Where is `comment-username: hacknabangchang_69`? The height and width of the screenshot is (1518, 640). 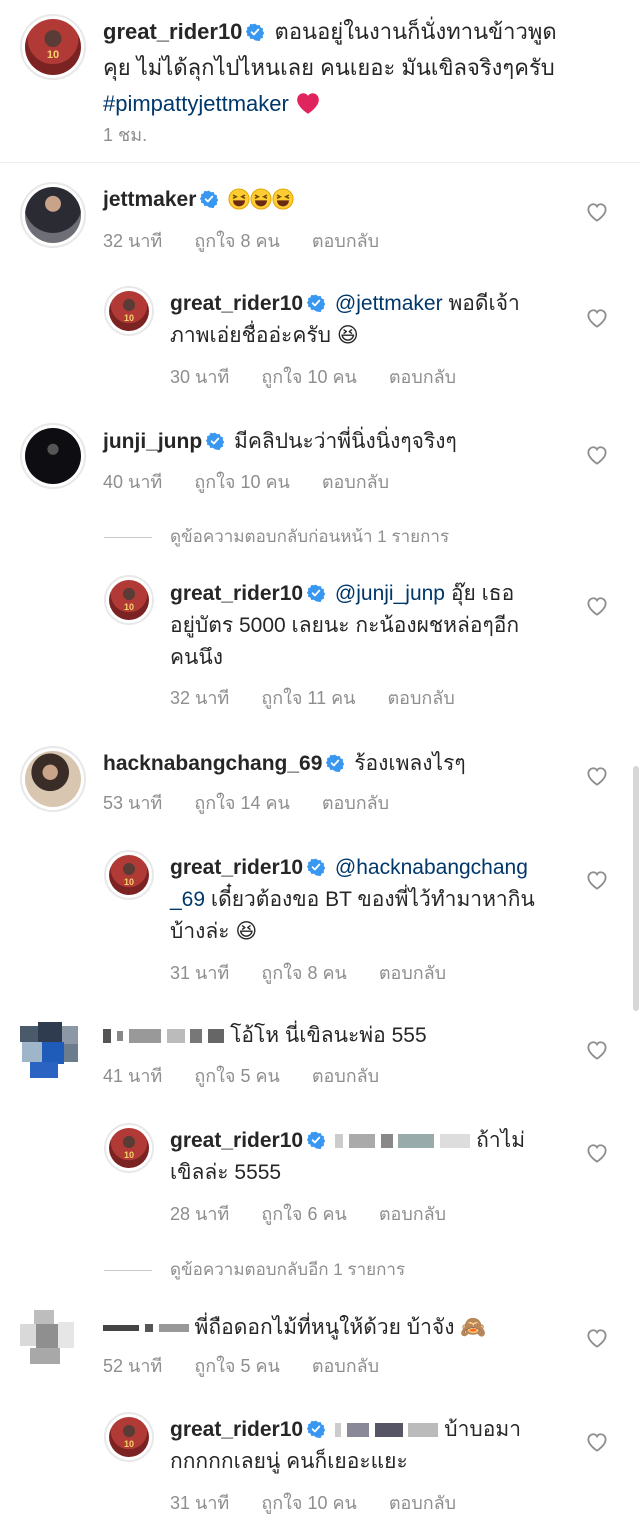 comment-username: hacknabangchang_69 is located at coordinates (212, 763).